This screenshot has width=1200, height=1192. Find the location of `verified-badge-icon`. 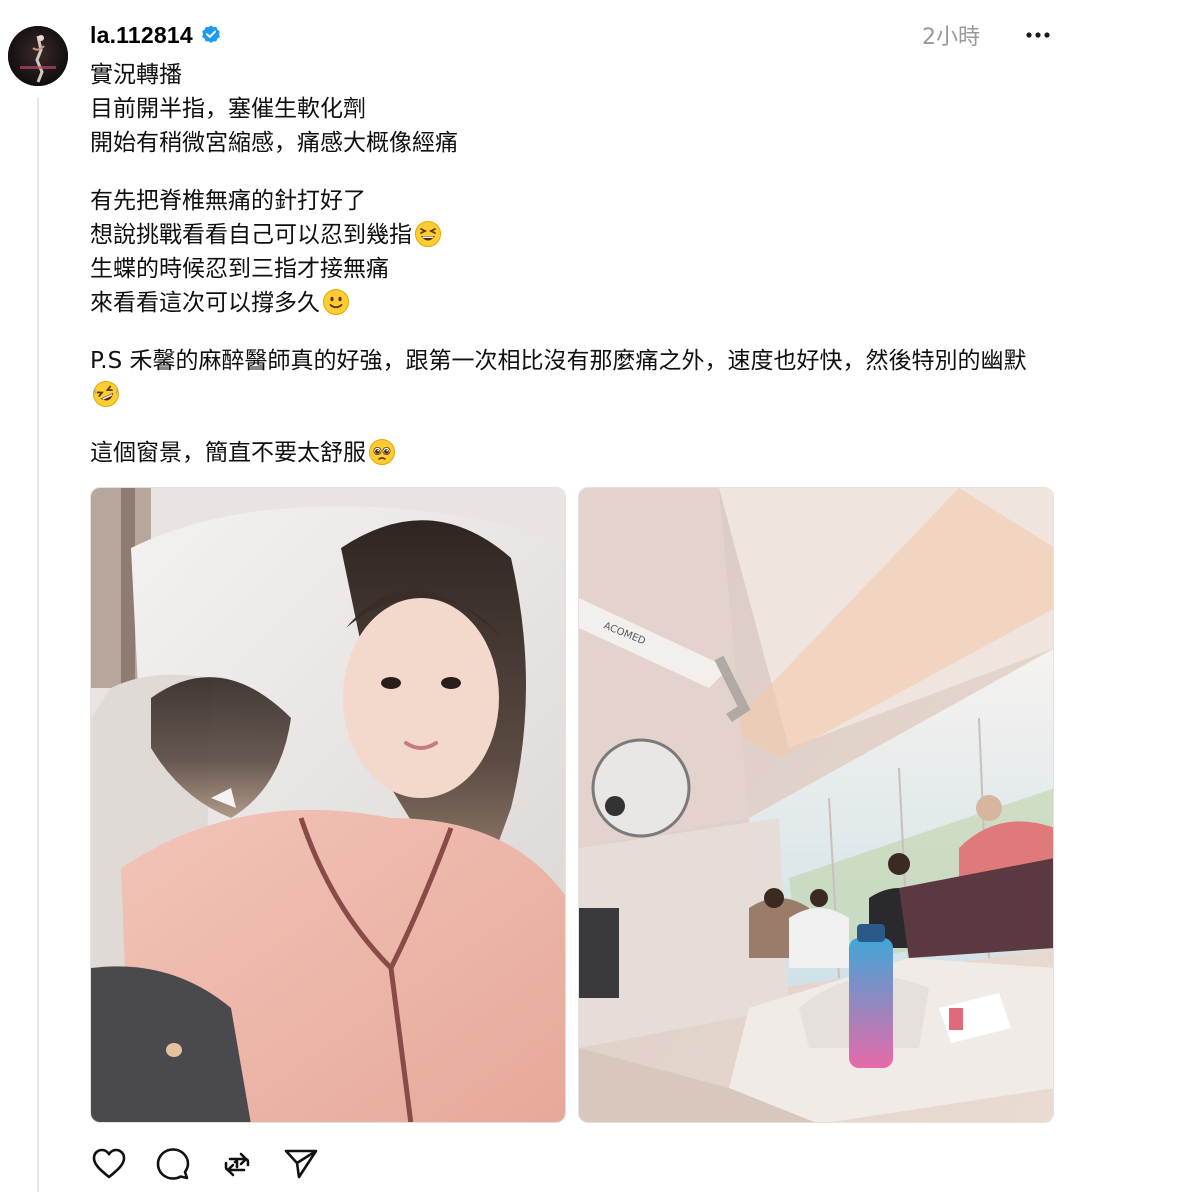

verified-badge-icon is located at coordinates (211, 35).